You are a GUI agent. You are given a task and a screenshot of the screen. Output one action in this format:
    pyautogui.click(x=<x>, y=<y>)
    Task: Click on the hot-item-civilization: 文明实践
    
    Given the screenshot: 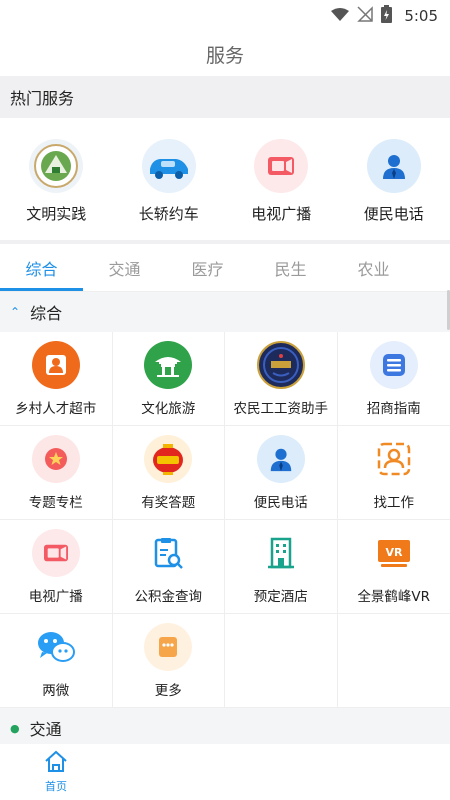 What is the action you would take?
    pyautogui.click(x=56, y=181)
    